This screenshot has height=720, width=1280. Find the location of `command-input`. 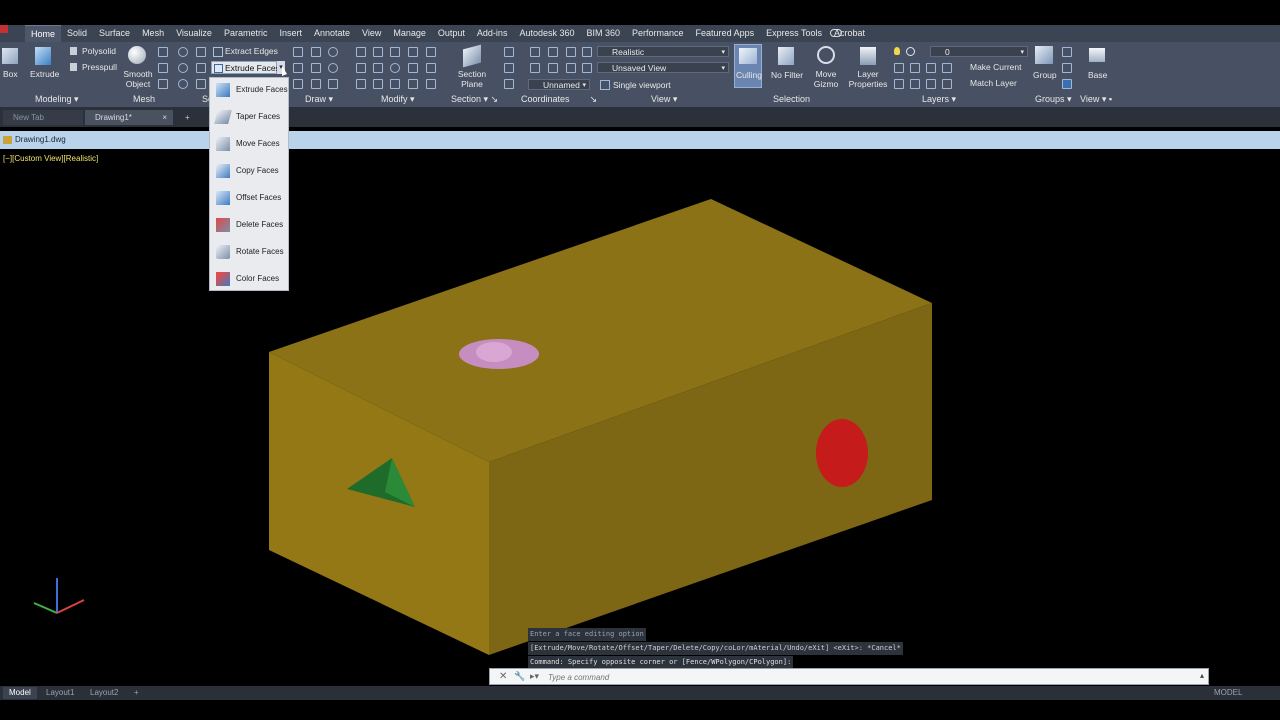

command-input is located at coordinates (848, 677).